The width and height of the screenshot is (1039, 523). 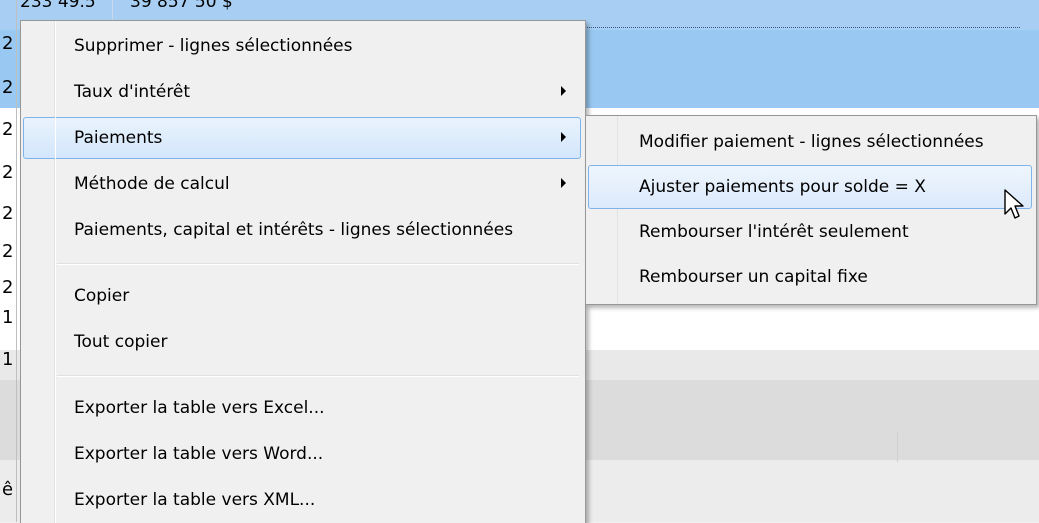 I want to click on menu-item-label: Taux d'intérêt, so click(x=132, y=92).